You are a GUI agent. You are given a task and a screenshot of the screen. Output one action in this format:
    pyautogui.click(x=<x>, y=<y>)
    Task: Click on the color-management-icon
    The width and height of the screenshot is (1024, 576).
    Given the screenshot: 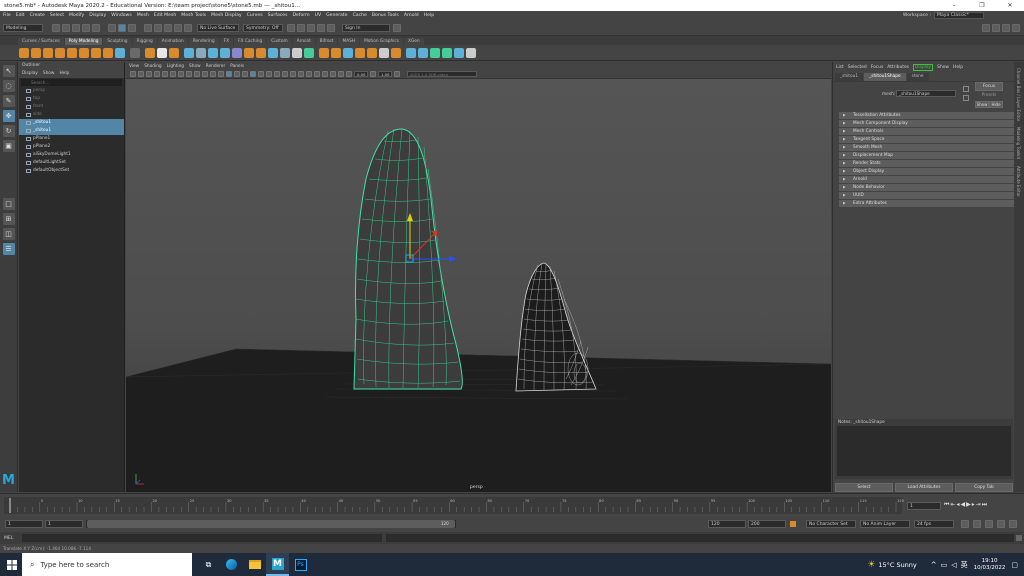 What is the action you would take?
    pyautogui.click(x=397, y=74)
    